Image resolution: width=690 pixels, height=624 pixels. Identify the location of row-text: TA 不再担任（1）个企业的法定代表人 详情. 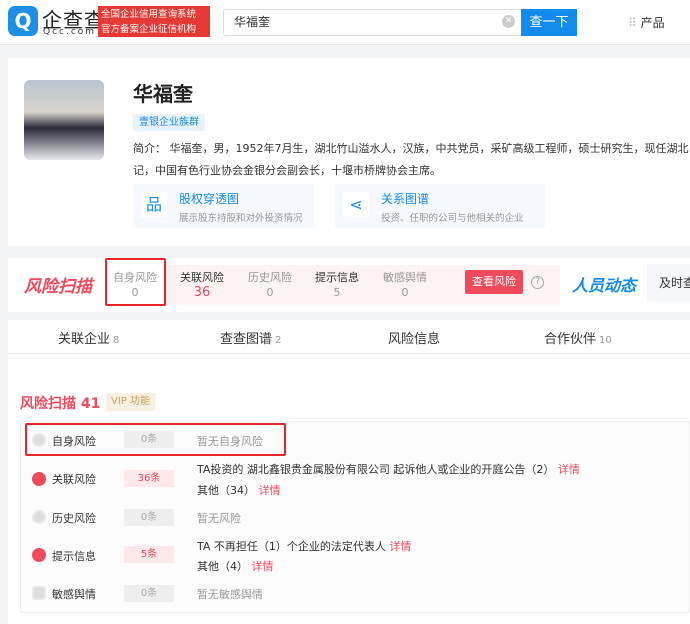
(304, 546).